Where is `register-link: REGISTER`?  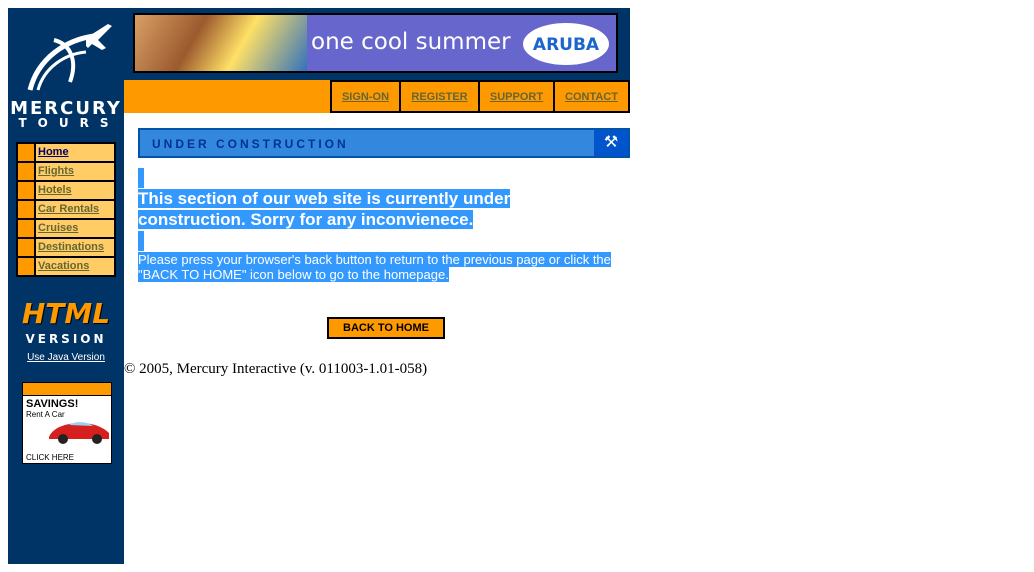
register-link: REGISTER is located at coordinates (438, 96).